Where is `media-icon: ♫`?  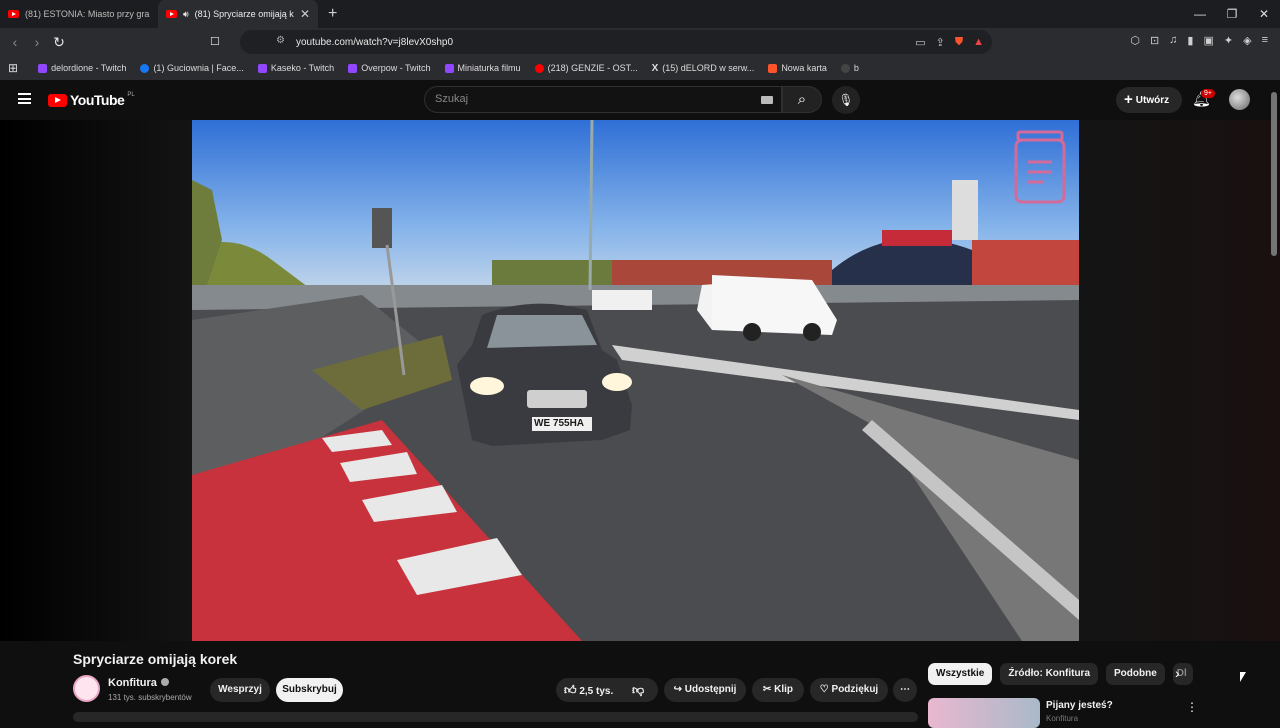 media-icon: ♫ is located at coordinates (1173, 40).